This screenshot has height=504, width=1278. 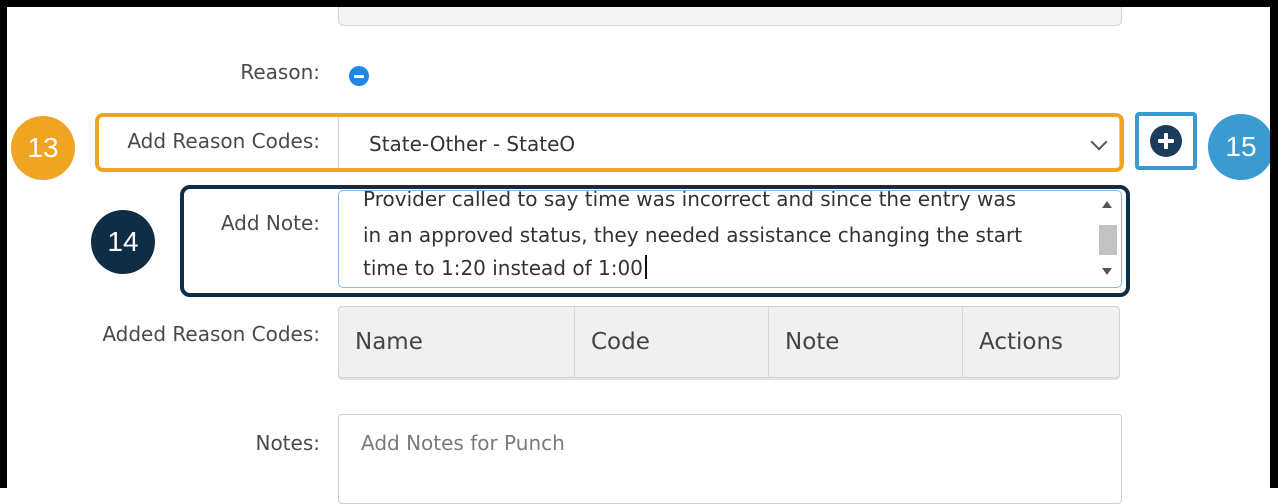 What do you see at coordinates (211, 334) in the screenshot?
I see `added-reason-codes-label: Added Reason Codes:` at bounding box center [211, 334].